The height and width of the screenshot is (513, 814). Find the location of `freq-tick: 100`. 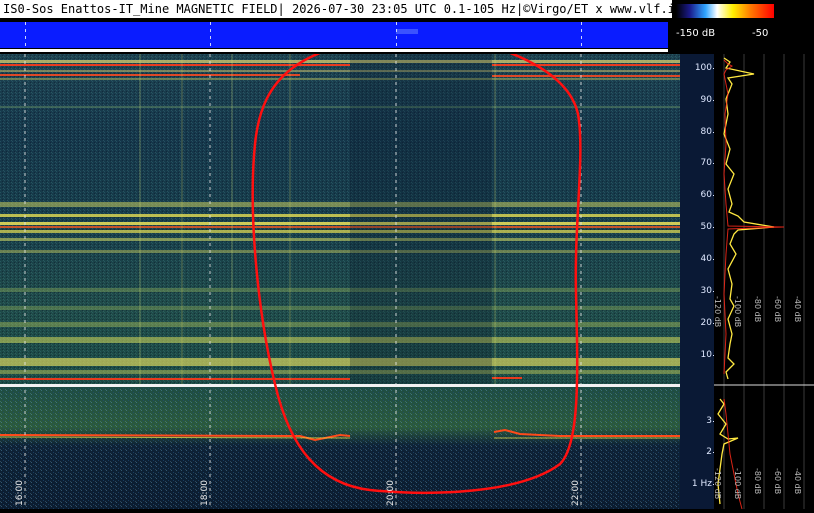

freq-tick: 100 is located at coordinates (705, 68).